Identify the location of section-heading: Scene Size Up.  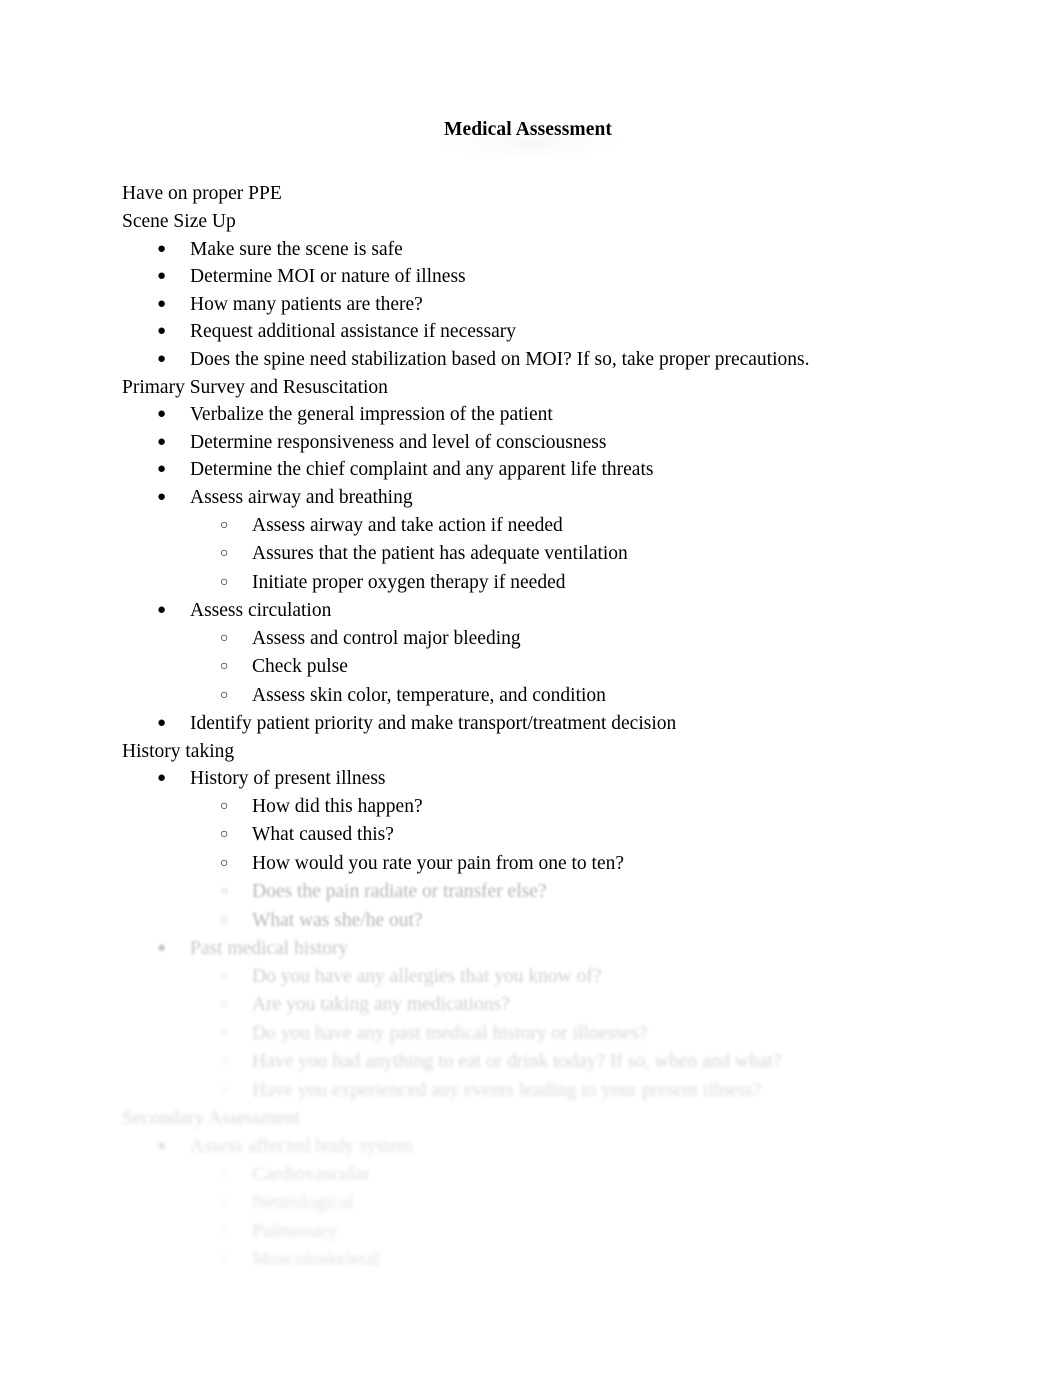
(531, 222).